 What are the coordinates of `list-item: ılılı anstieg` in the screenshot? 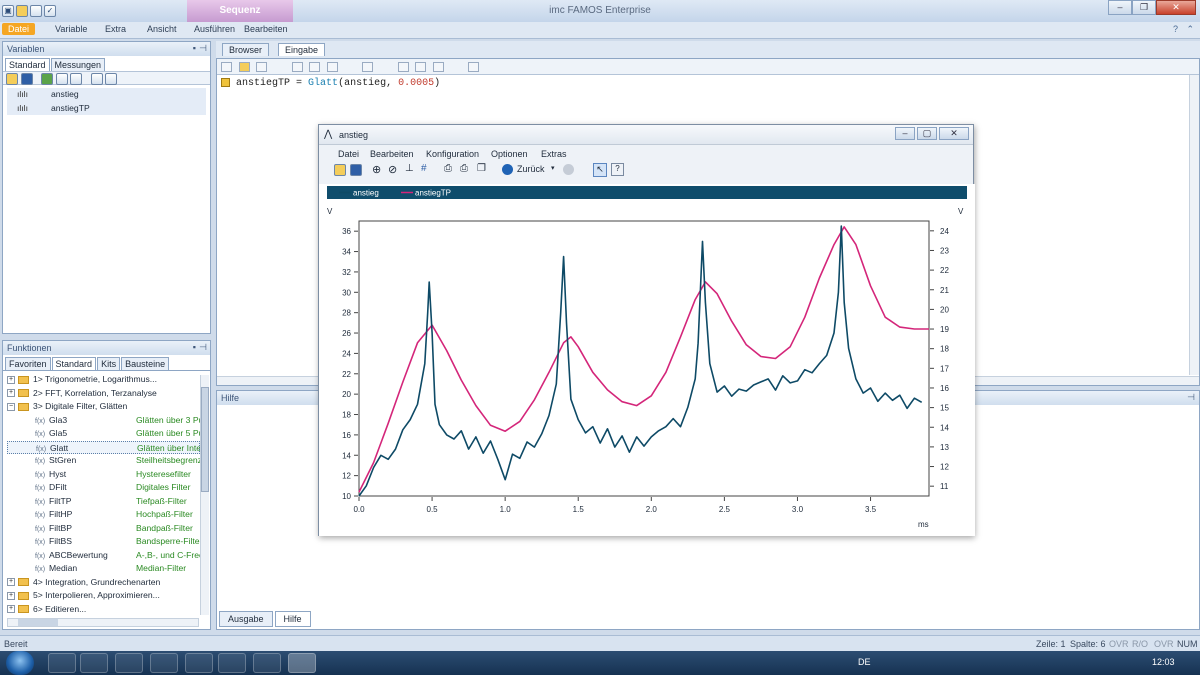 It's located at (106, 95).